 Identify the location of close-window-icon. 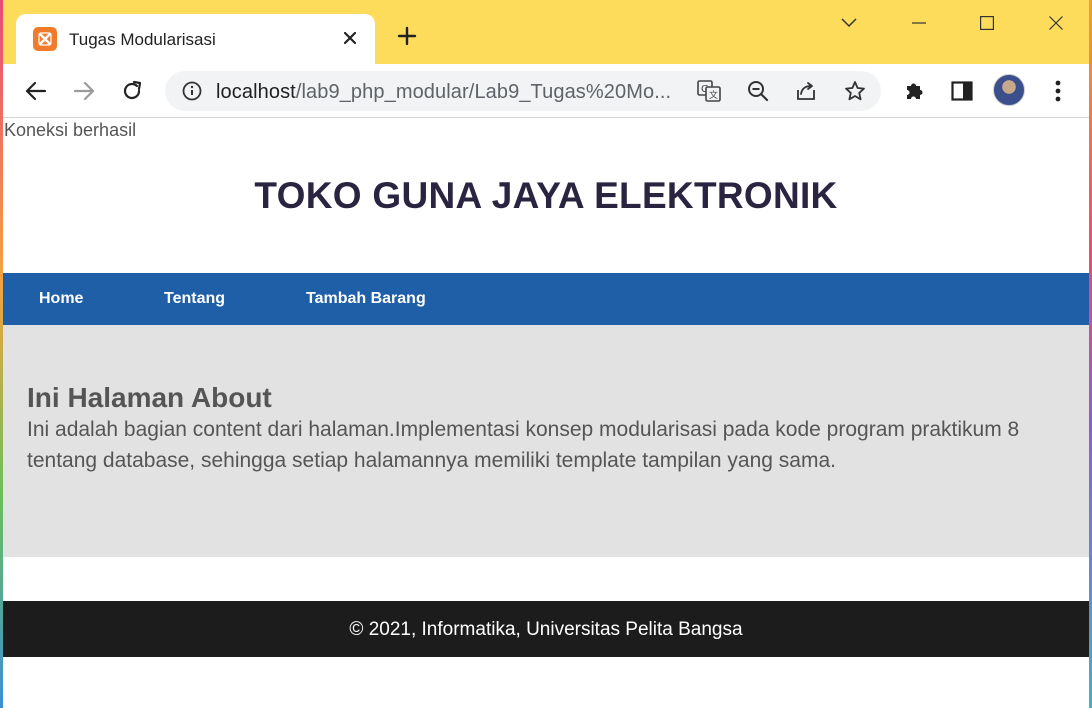
(1056, 23).